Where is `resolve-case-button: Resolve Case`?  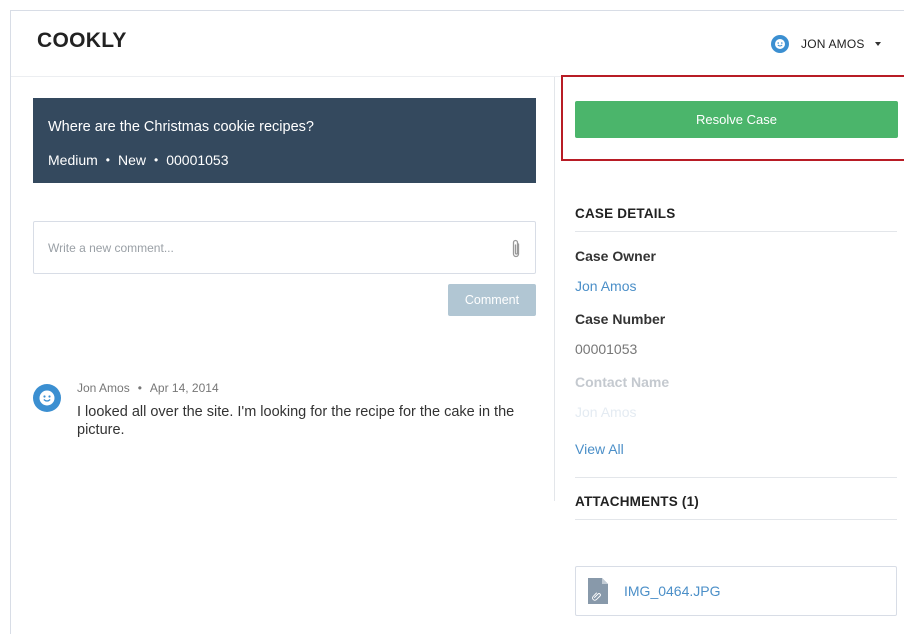
resolve-case-button: Resolve Case is located at coordinates (736, 119).